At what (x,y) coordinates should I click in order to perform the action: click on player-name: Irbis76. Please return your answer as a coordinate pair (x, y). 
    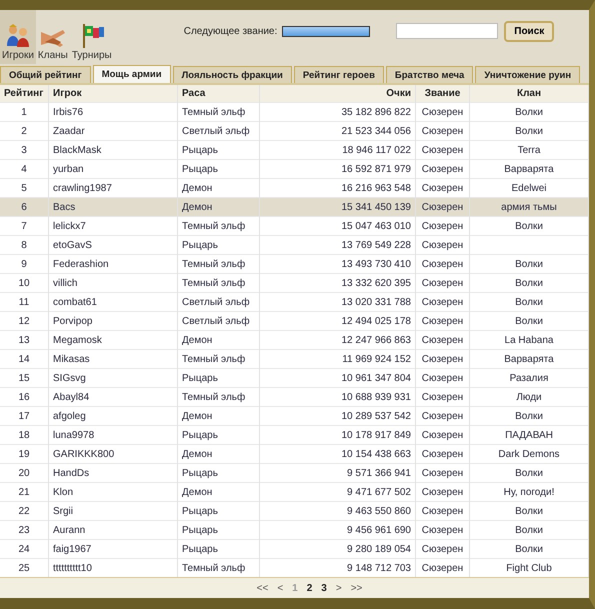
    Looking at the image, I should click on (68, 112).